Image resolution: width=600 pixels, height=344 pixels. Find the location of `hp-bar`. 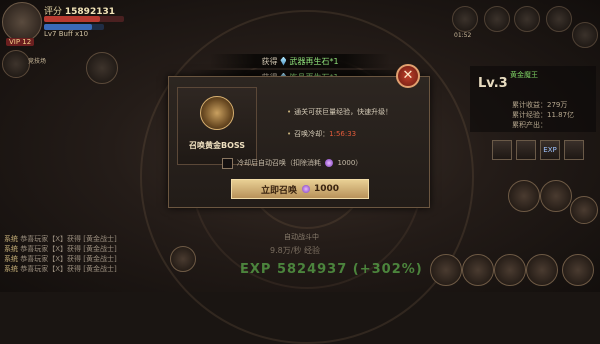

hp-bar is located at coordinates (84, 19).